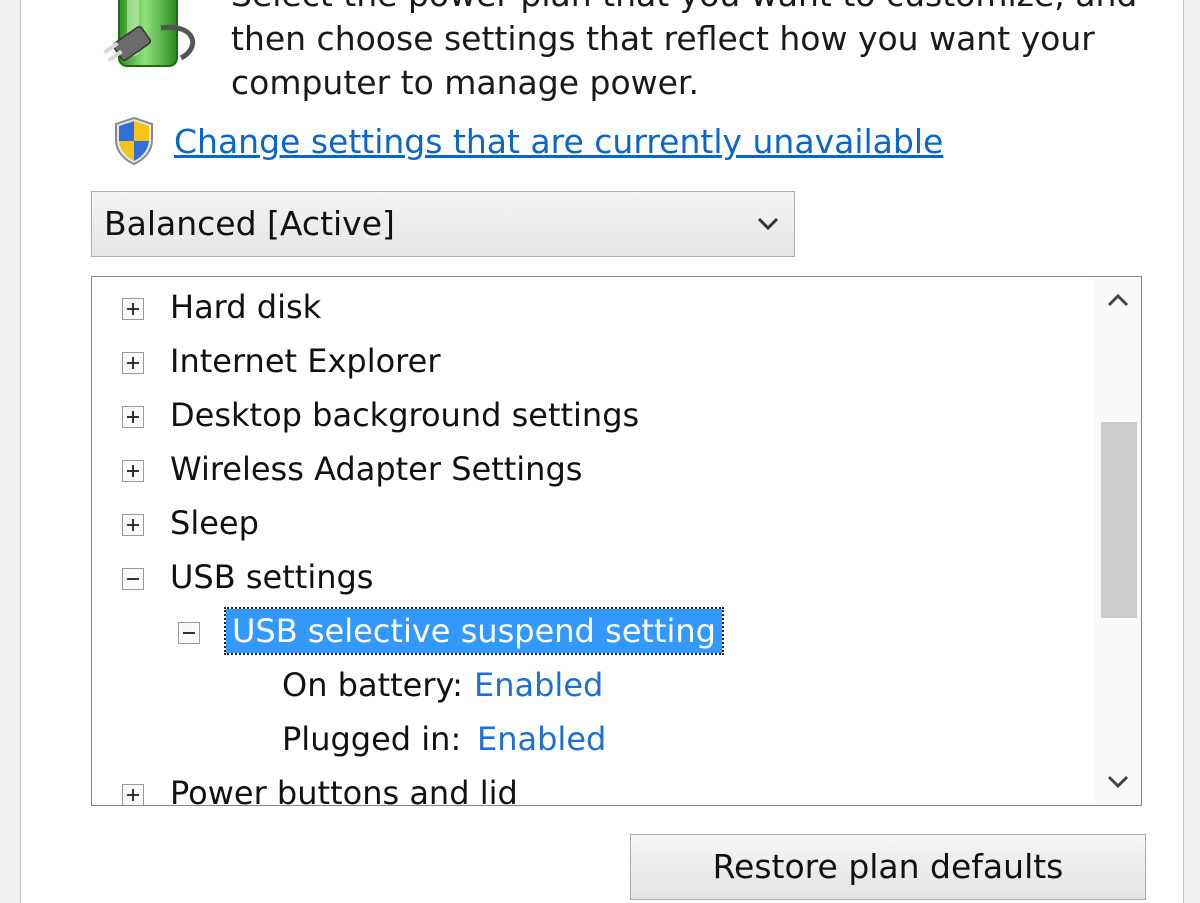  I want to click on tree-item-label: Power buttons and lid, so click(344, 790).